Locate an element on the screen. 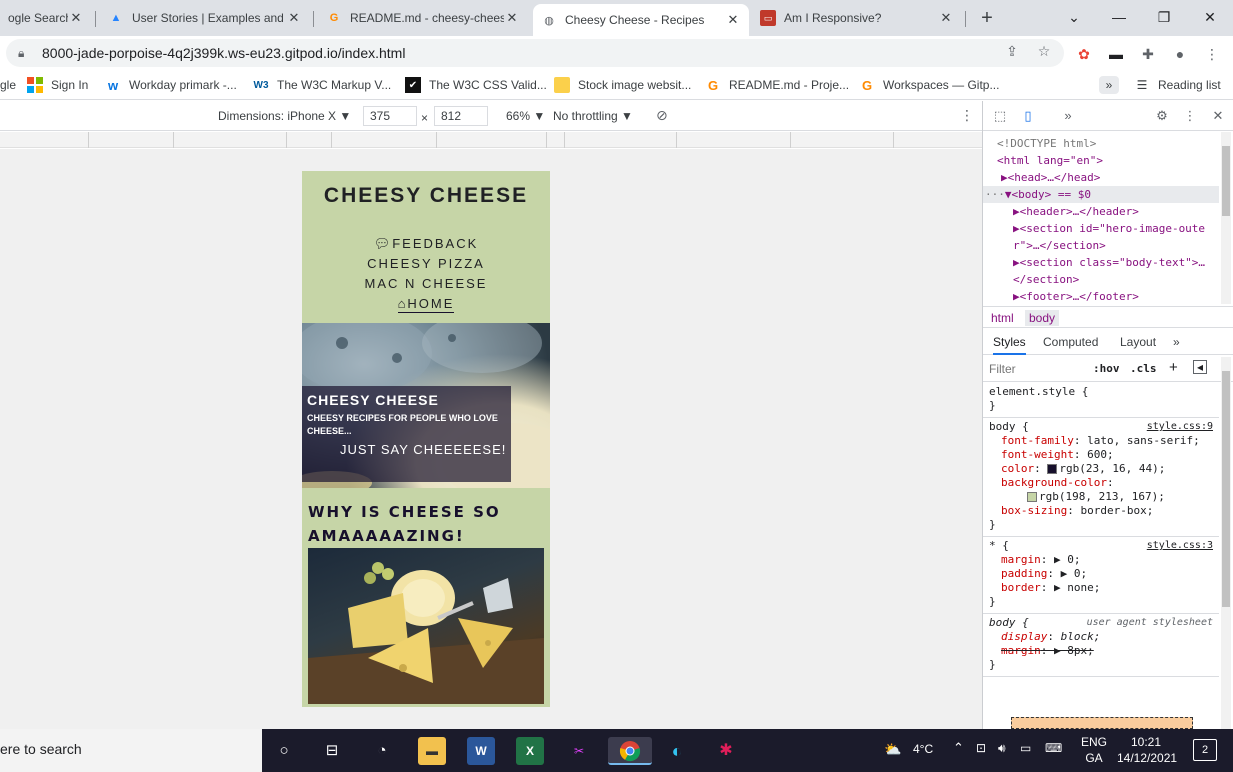 This screenshot has width=1233, height=772. styles-filter-input is located at coordinates (1034, 369).